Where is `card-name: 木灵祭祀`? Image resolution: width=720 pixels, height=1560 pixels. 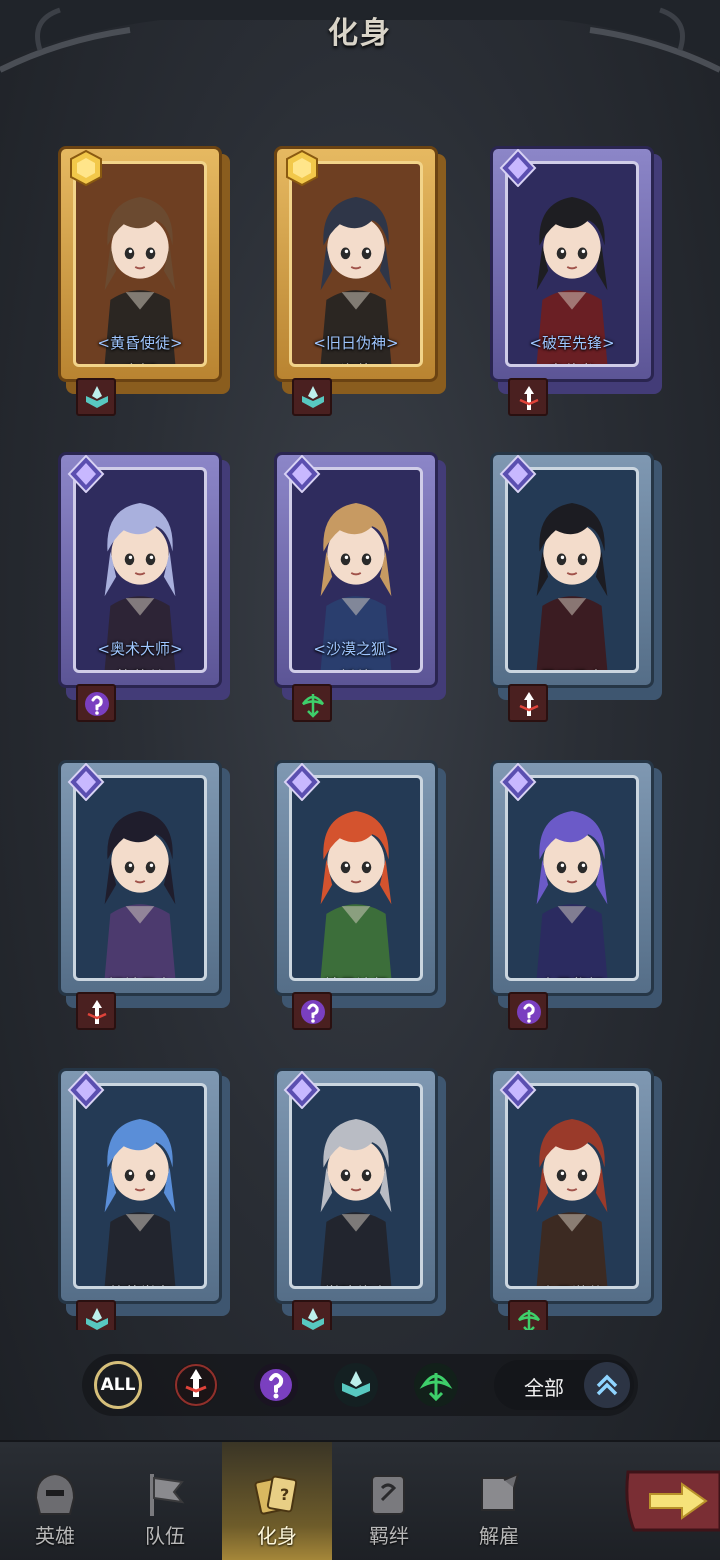 card-name: 木灵祭祀 is located at coordinates (572, 975).